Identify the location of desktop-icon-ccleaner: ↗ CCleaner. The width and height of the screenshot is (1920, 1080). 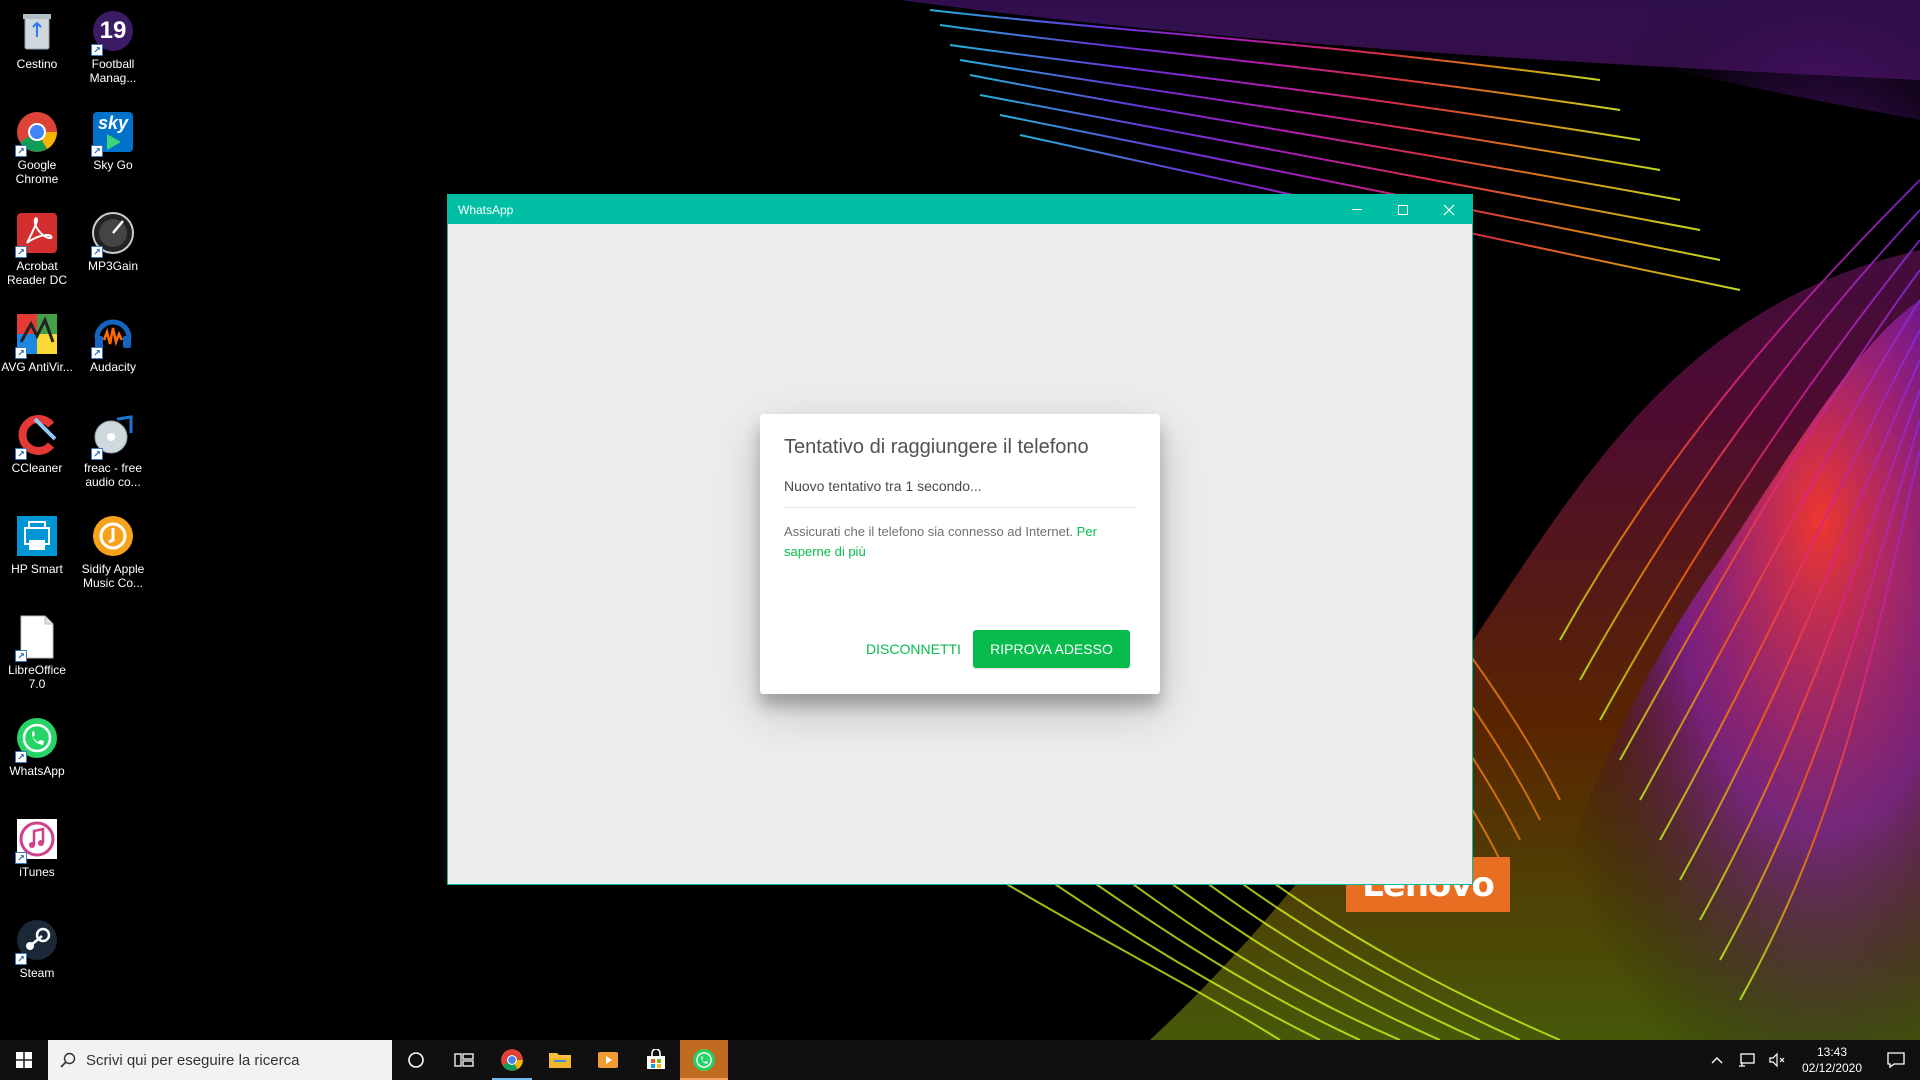
(37, 443).